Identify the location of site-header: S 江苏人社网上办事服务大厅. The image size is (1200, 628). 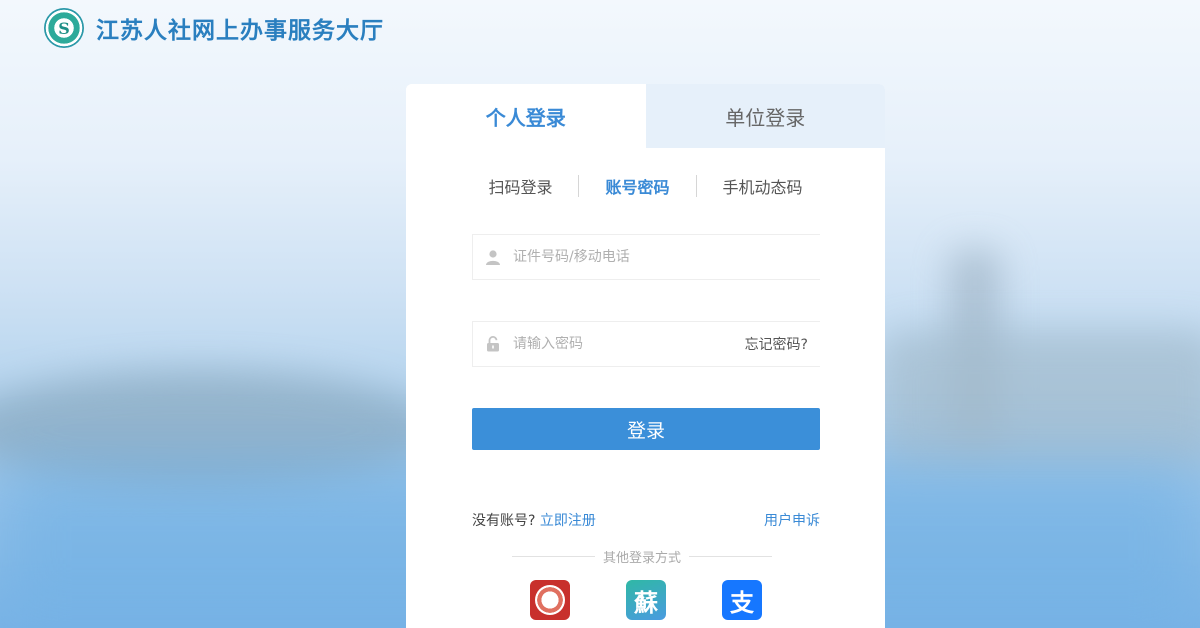
(214, 28).